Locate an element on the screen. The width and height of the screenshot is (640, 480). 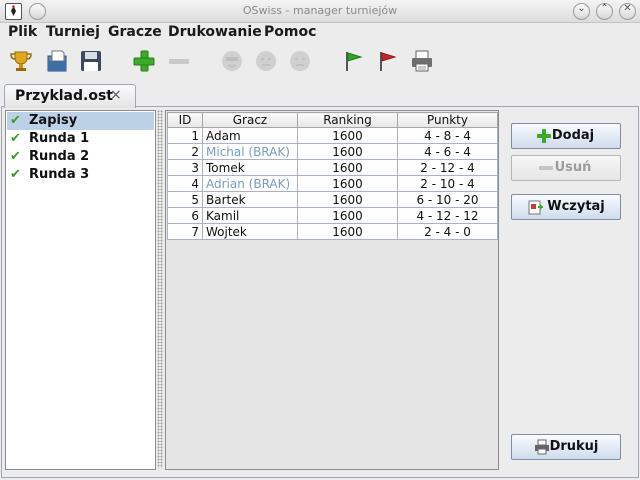
cell-player: Adrian (BRAK) is located at coordinates (250, 183).